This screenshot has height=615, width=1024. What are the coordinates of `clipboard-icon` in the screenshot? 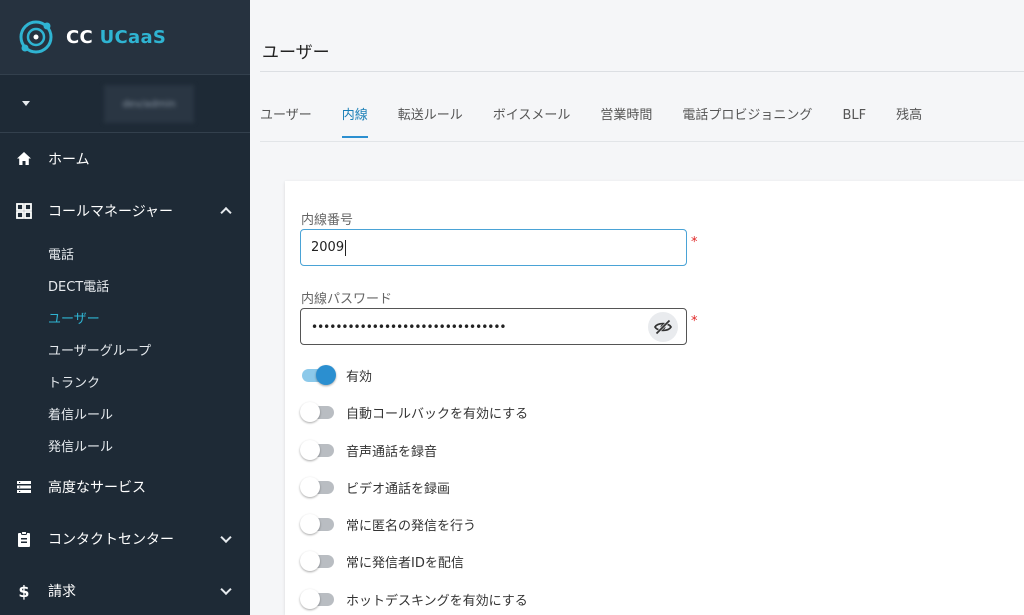 It's located at (24, 539).